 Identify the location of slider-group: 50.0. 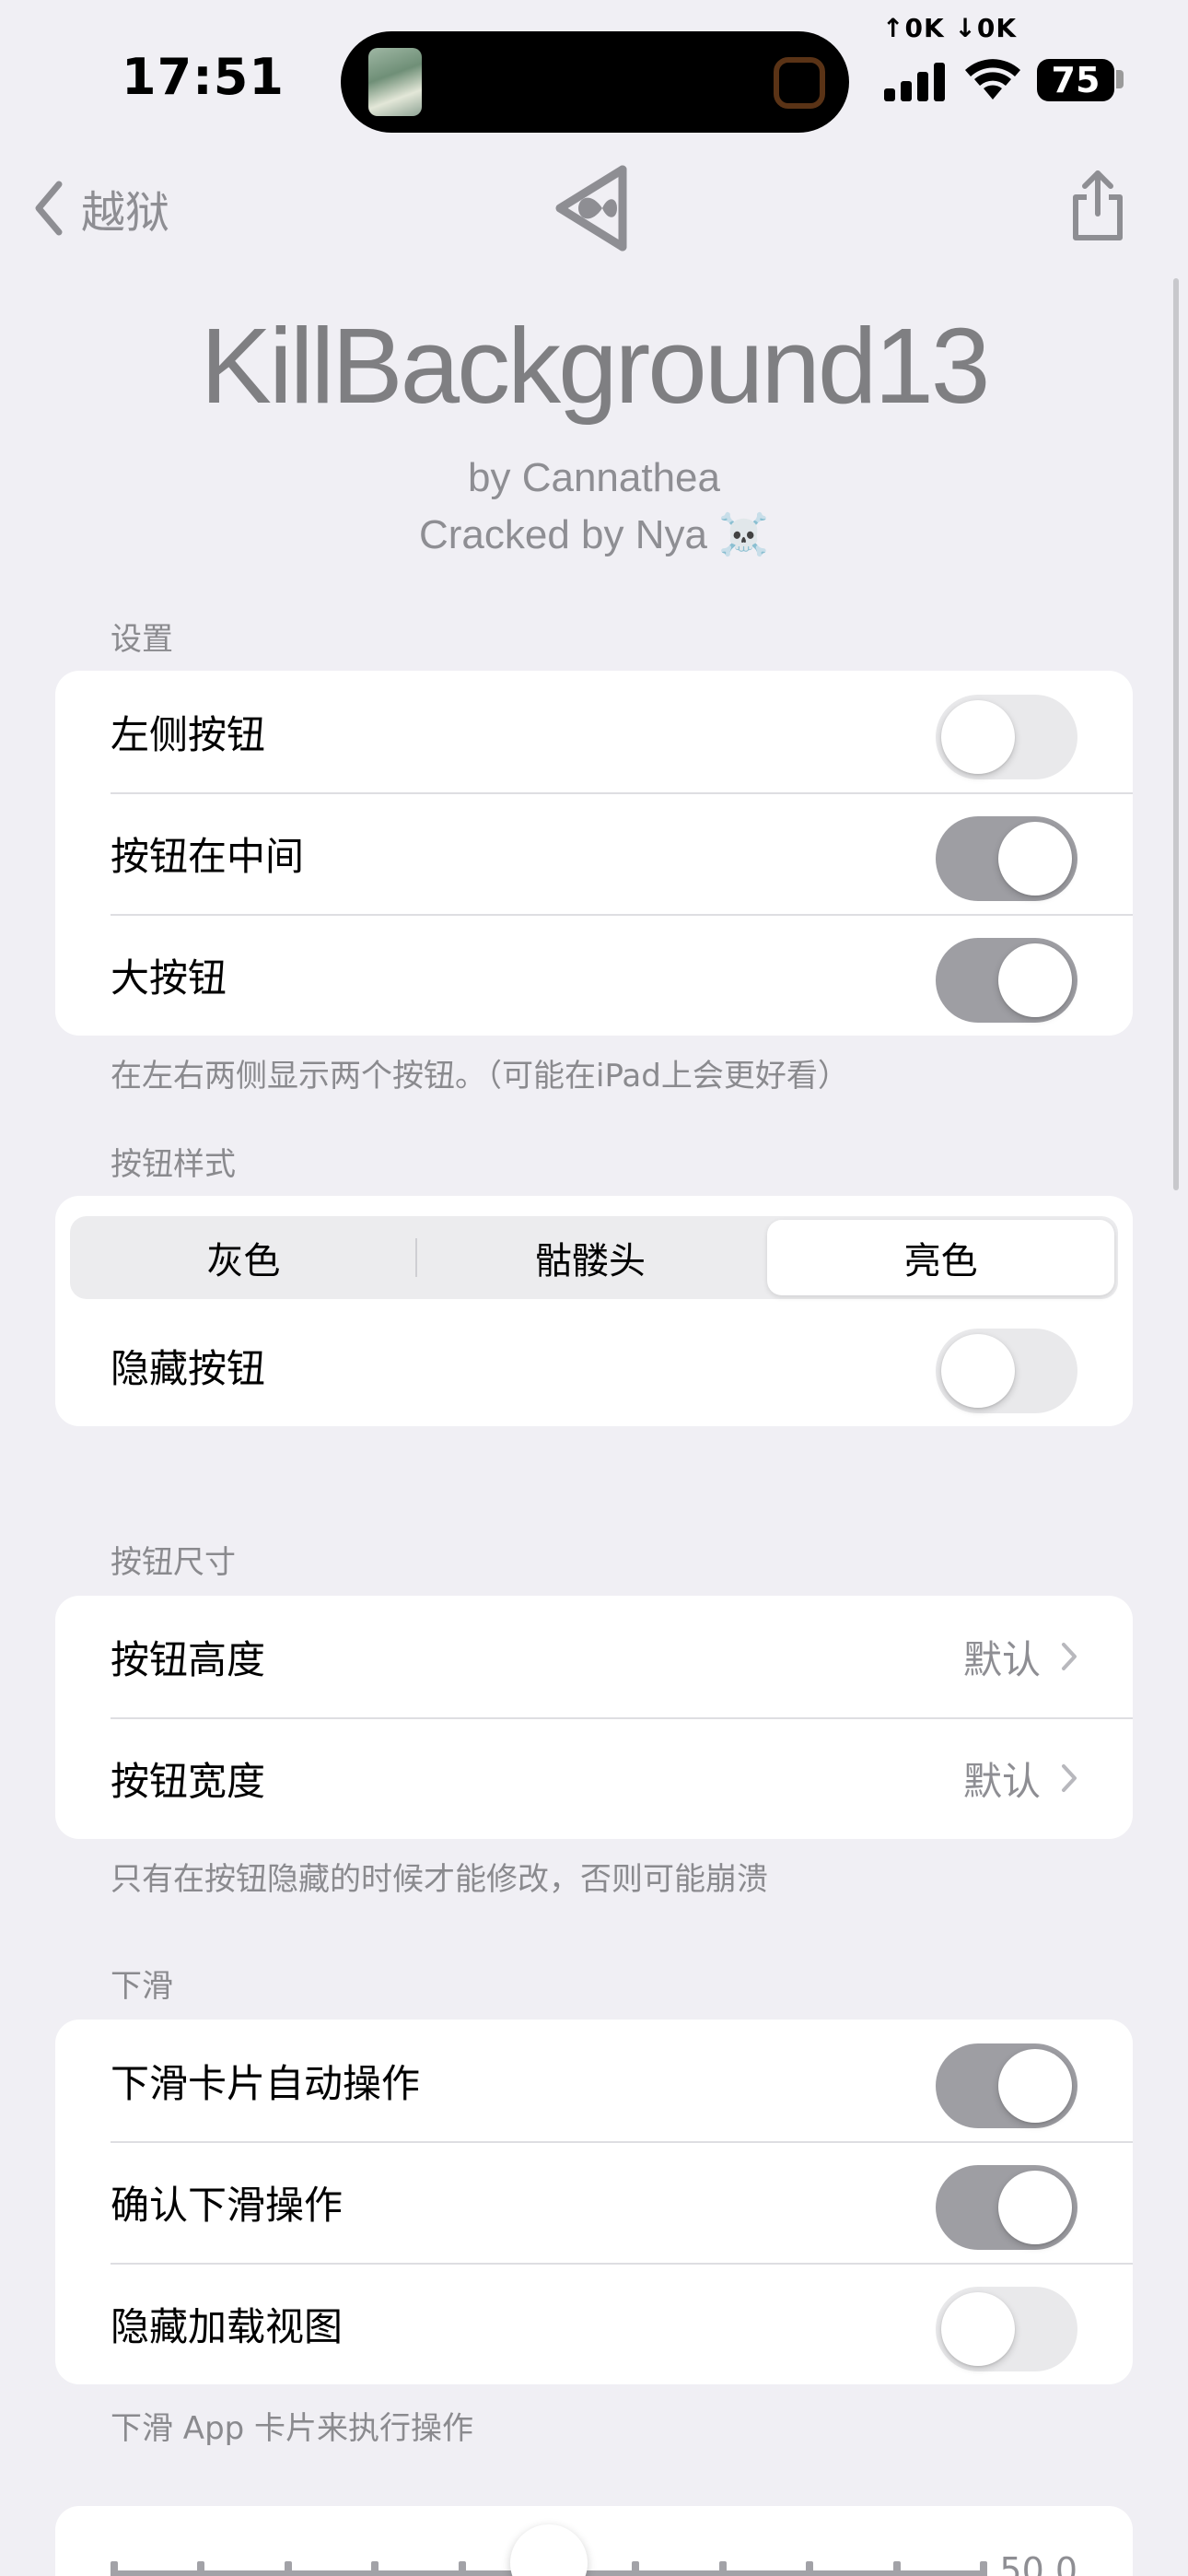
(594, 2541).